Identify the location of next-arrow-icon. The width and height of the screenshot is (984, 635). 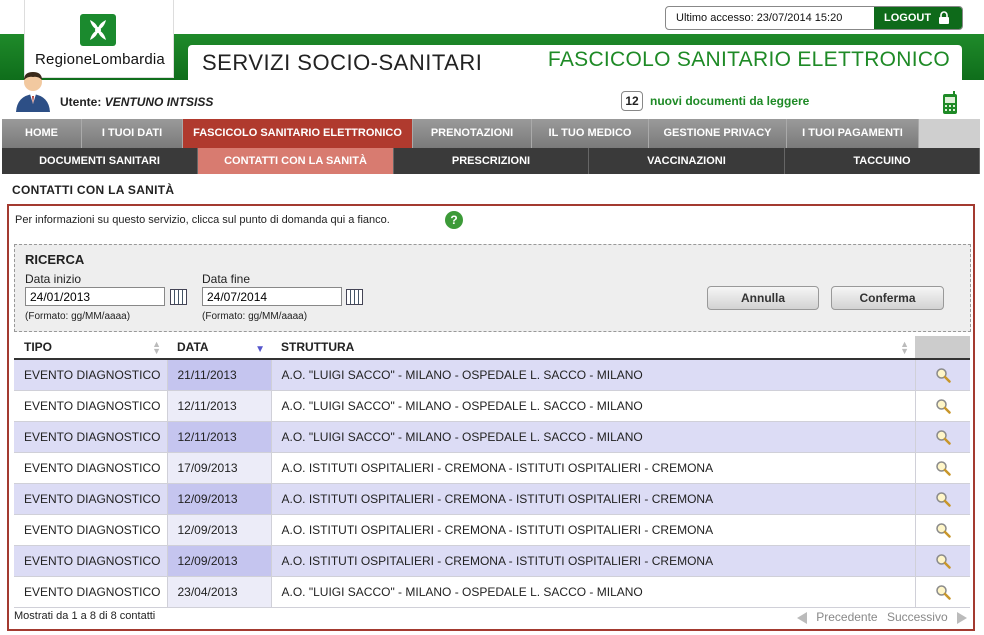
(962, 617).